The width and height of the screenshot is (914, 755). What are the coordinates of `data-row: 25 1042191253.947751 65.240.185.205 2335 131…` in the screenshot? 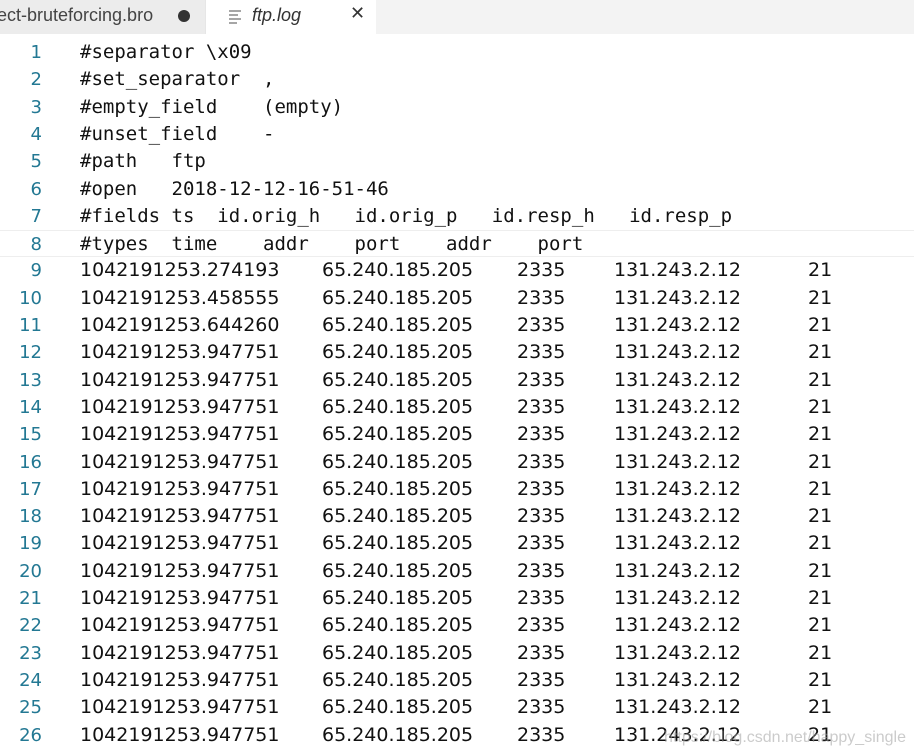 It's located at (457, 707).